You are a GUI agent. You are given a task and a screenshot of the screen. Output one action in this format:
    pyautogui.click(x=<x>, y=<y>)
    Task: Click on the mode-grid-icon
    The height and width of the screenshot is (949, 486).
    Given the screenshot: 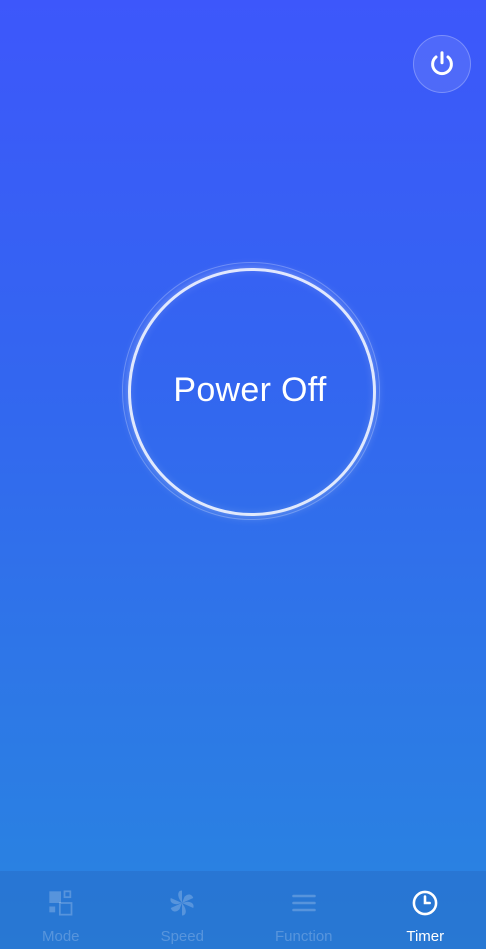 What is the action you would take?
    pyautogui.click(x=61, y=903)
    